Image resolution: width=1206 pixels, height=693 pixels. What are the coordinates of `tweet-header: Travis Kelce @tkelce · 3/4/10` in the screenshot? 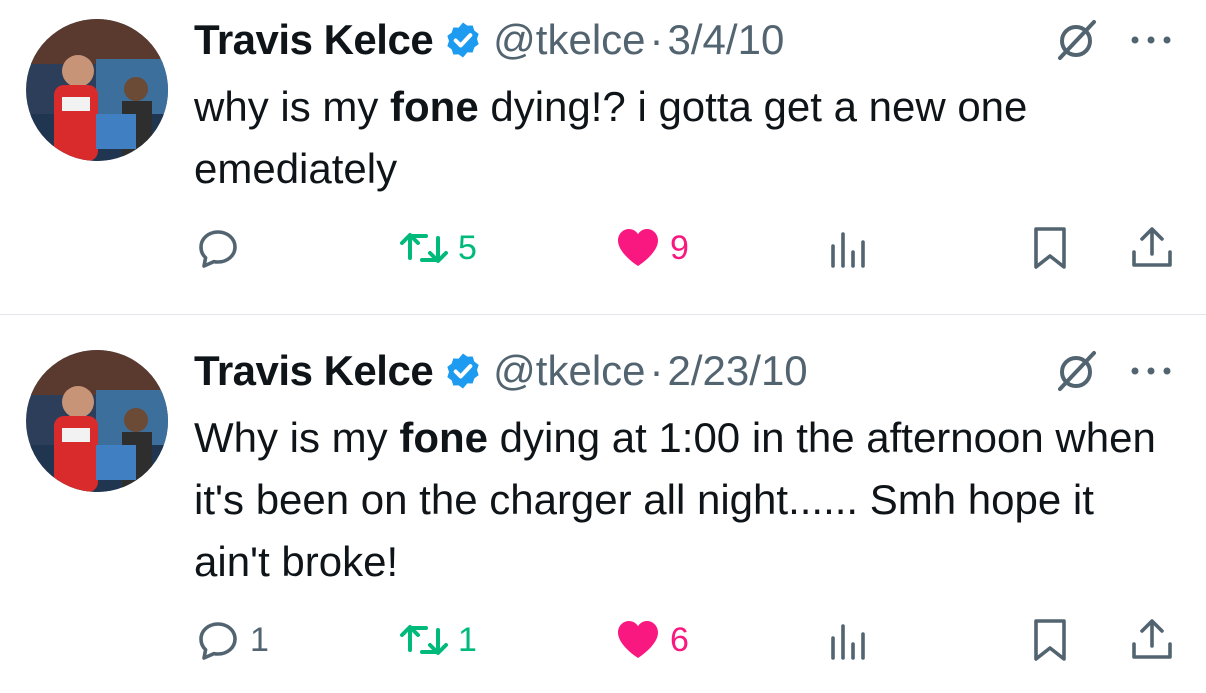 It's located at (489, 40).